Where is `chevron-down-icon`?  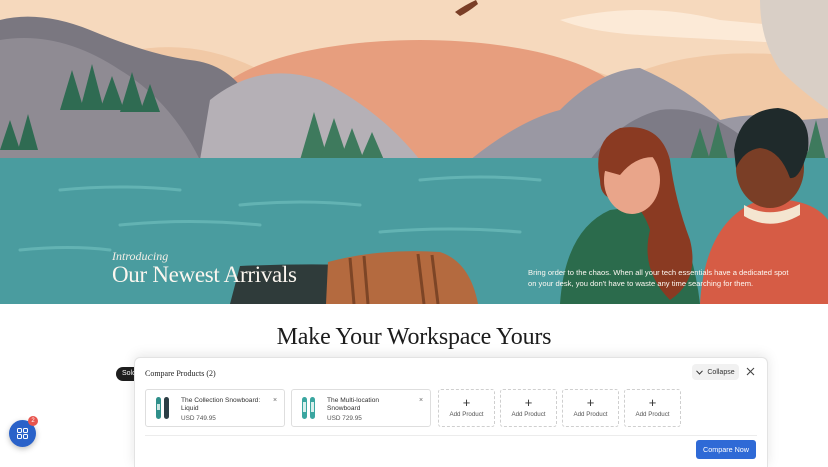
chevron-down-icon is located at coordinates (700, 372).